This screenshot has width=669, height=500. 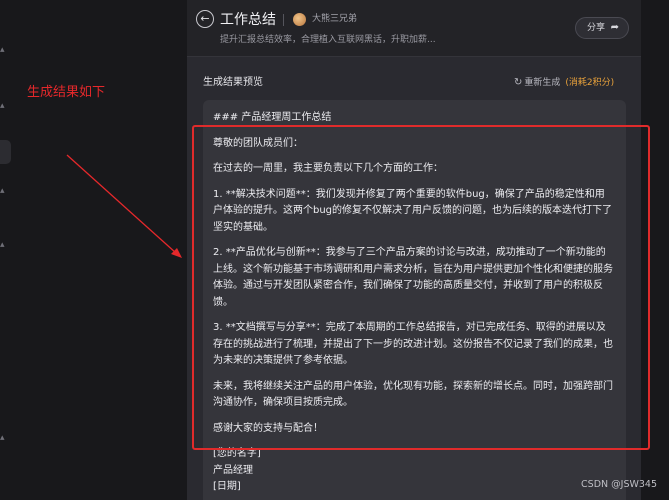 What do you see at coordinates (590, 83) in the screenshot?
I see `cost-note: (消耗2积分)` at bounding box center [590, 83].